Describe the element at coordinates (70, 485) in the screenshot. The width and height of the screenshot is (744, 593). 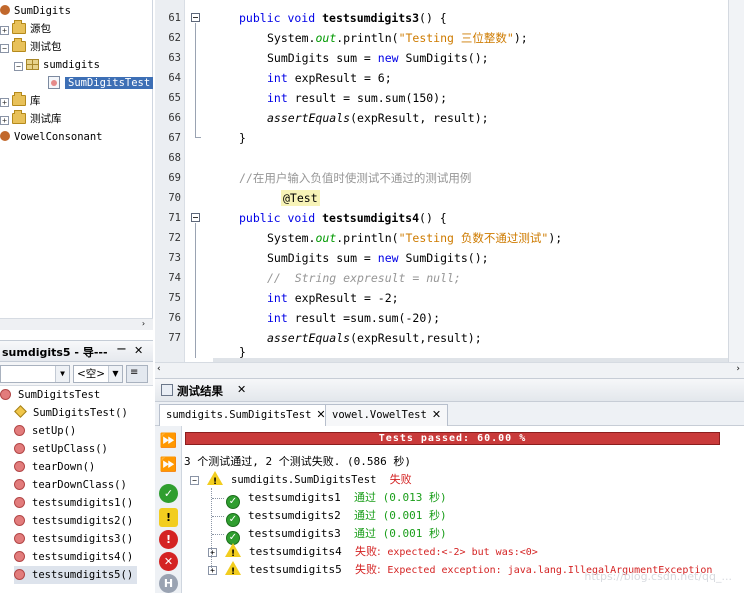
I see `nav-member-item: tearDownClass()` at that location.